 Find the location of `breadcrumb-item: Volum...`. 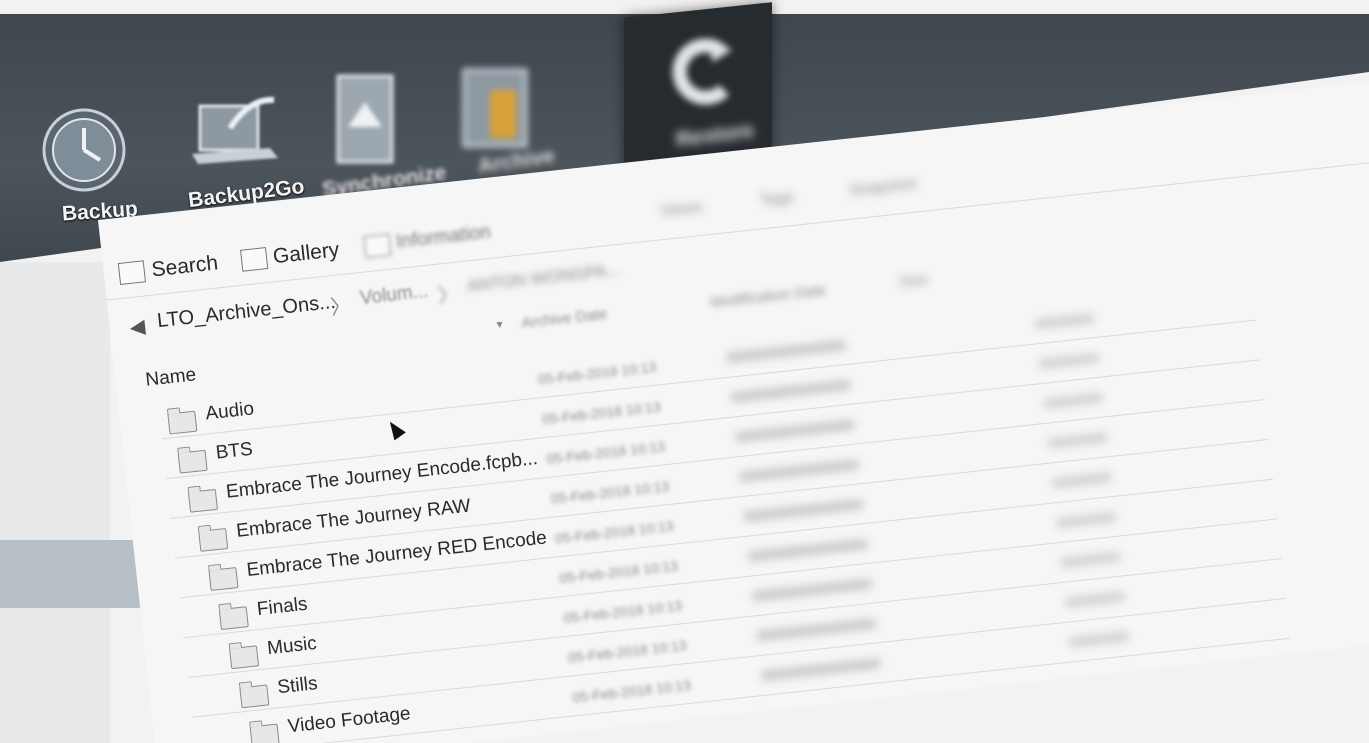

breadcrumb-item: Volum... is located at coordinates (394, 295).